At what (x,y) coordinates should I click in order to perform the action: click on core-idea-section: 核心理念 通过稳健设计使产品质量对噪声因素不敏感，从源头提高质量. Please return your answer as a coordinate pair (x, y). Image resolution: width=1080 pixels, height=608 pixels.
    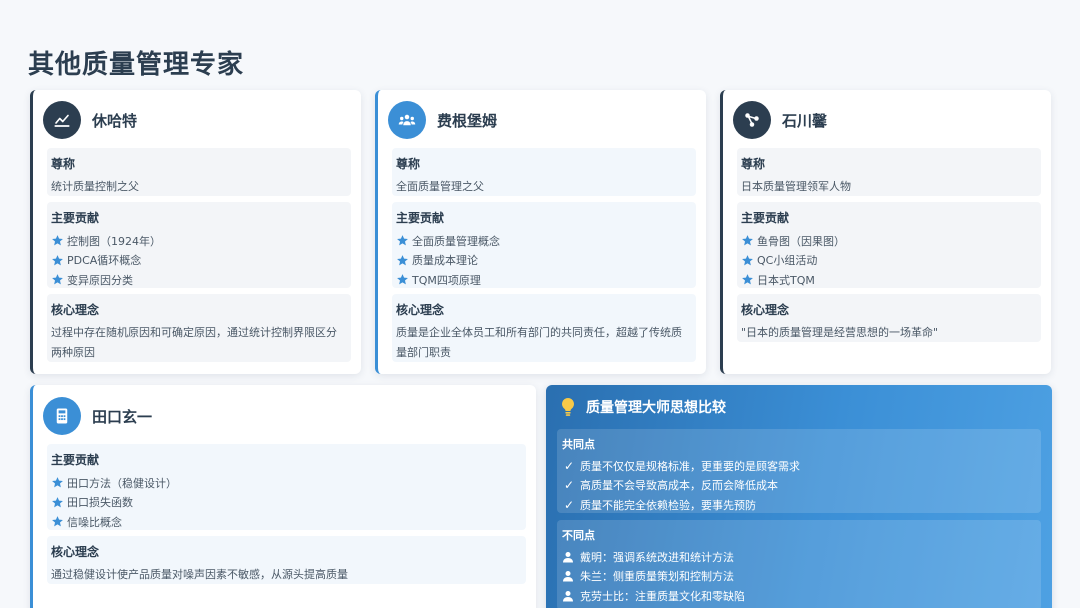
    Looking at the image, I should click on (286, 560).